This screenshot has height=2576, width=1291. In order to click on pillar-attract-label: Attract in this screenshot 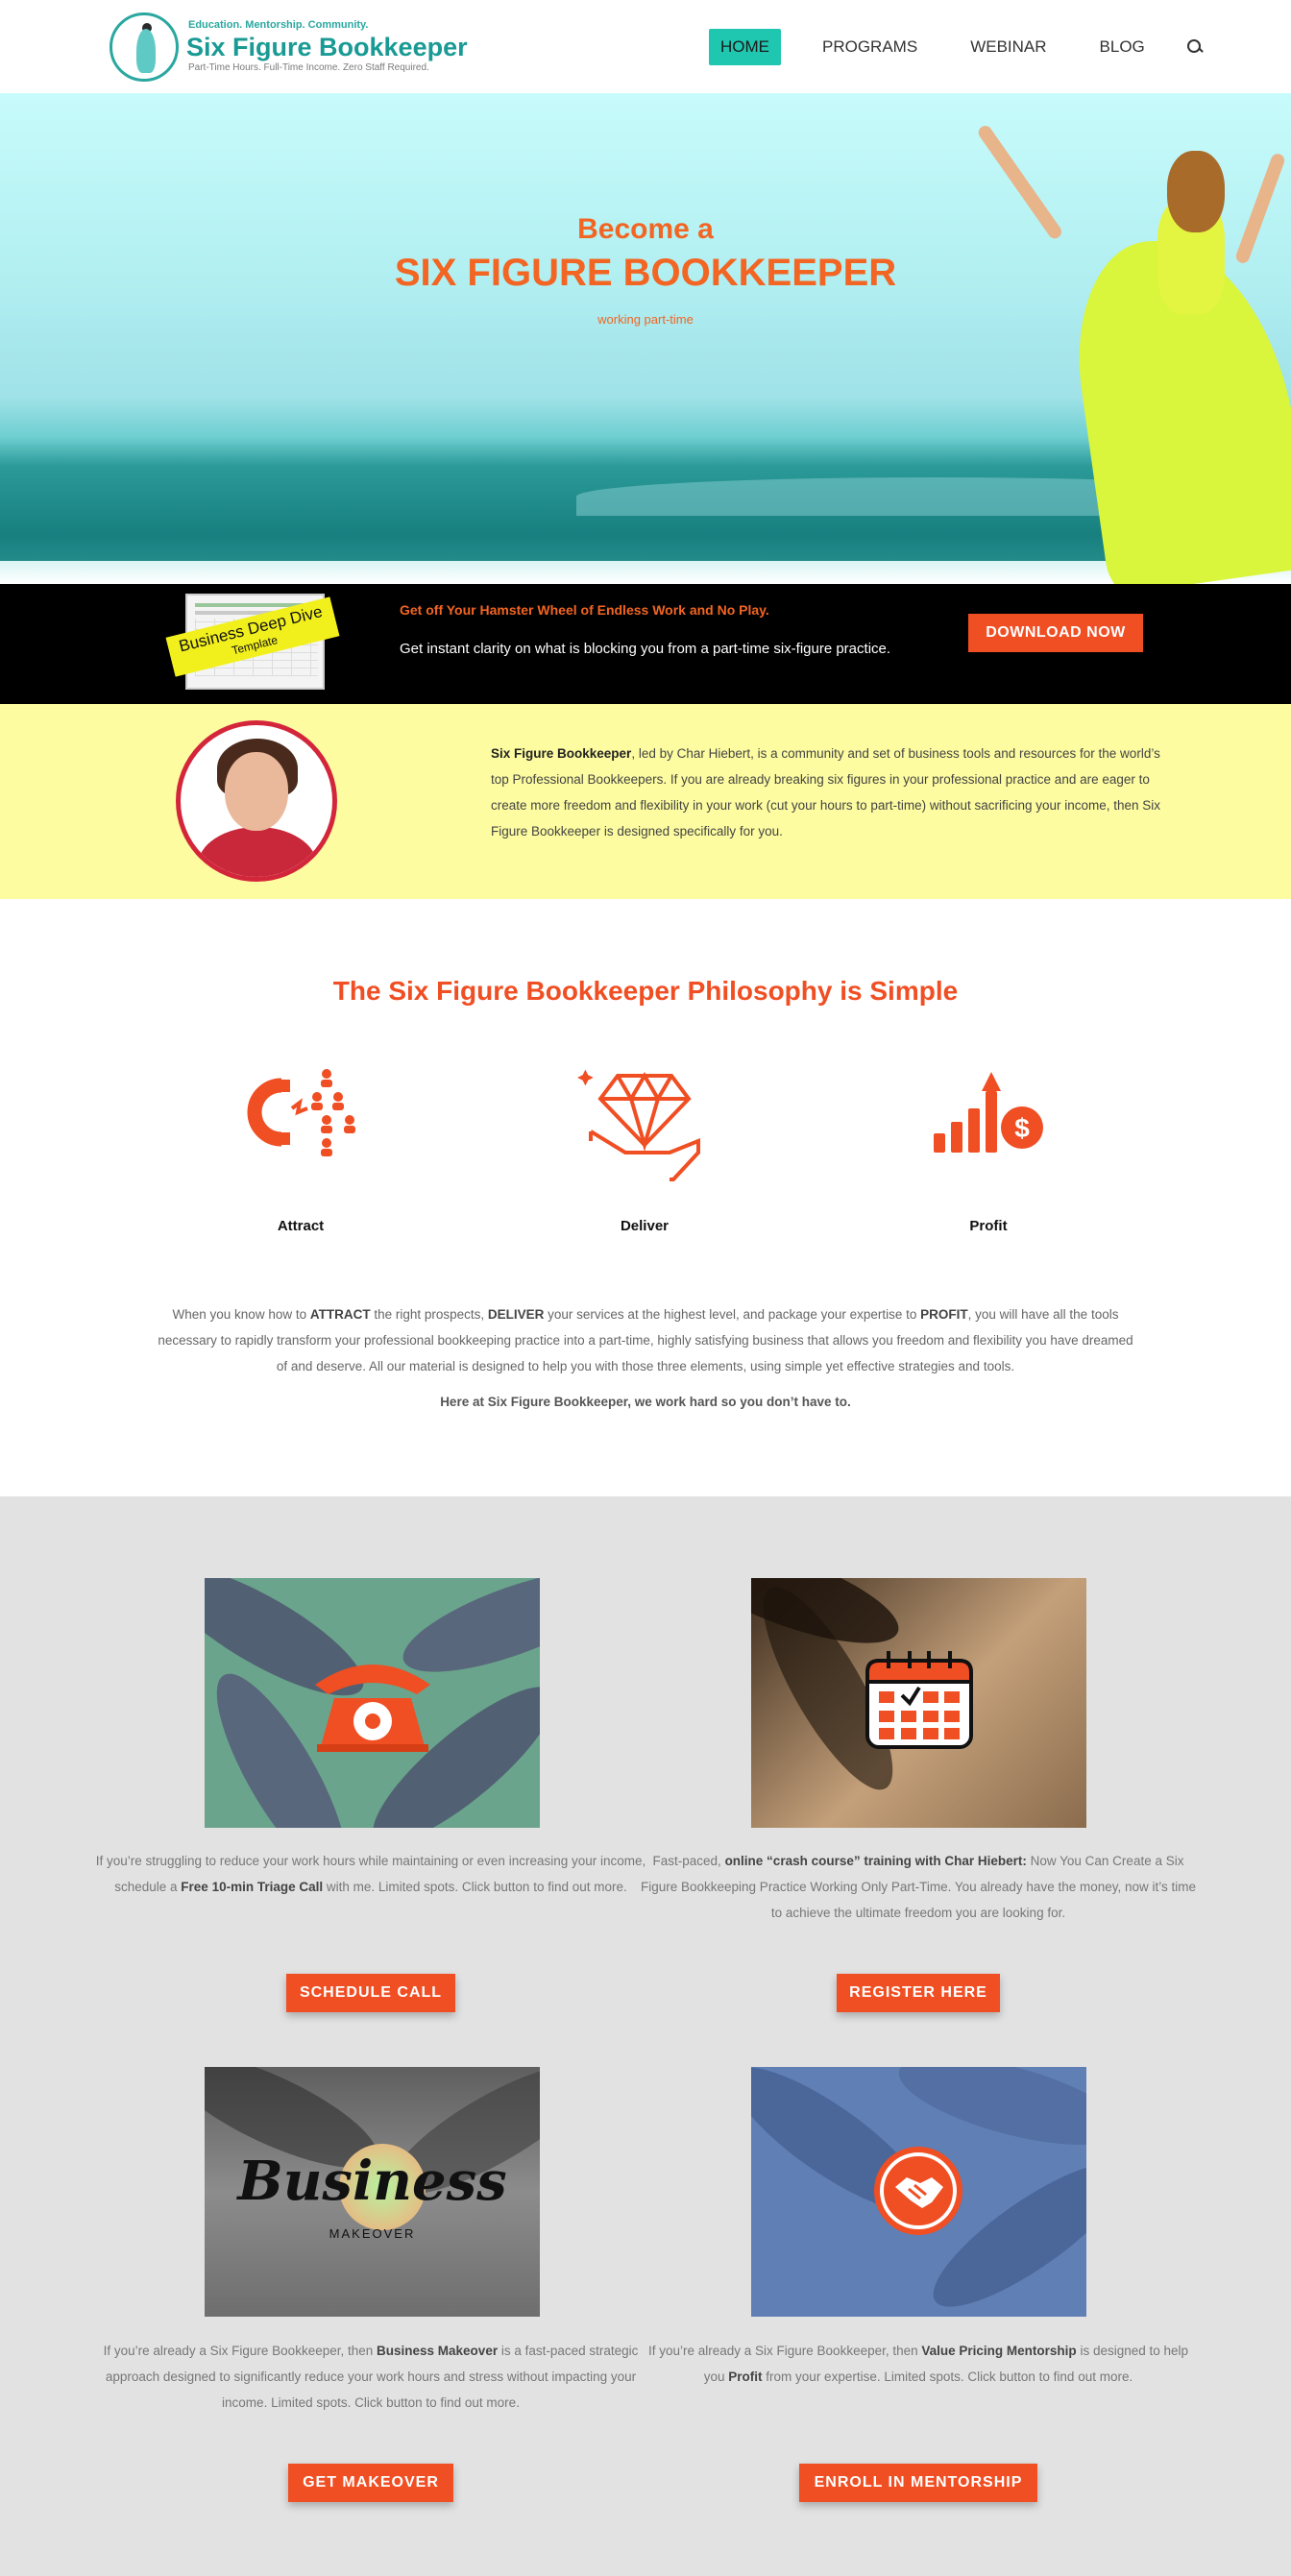, I will do `click(301, 1226)`.